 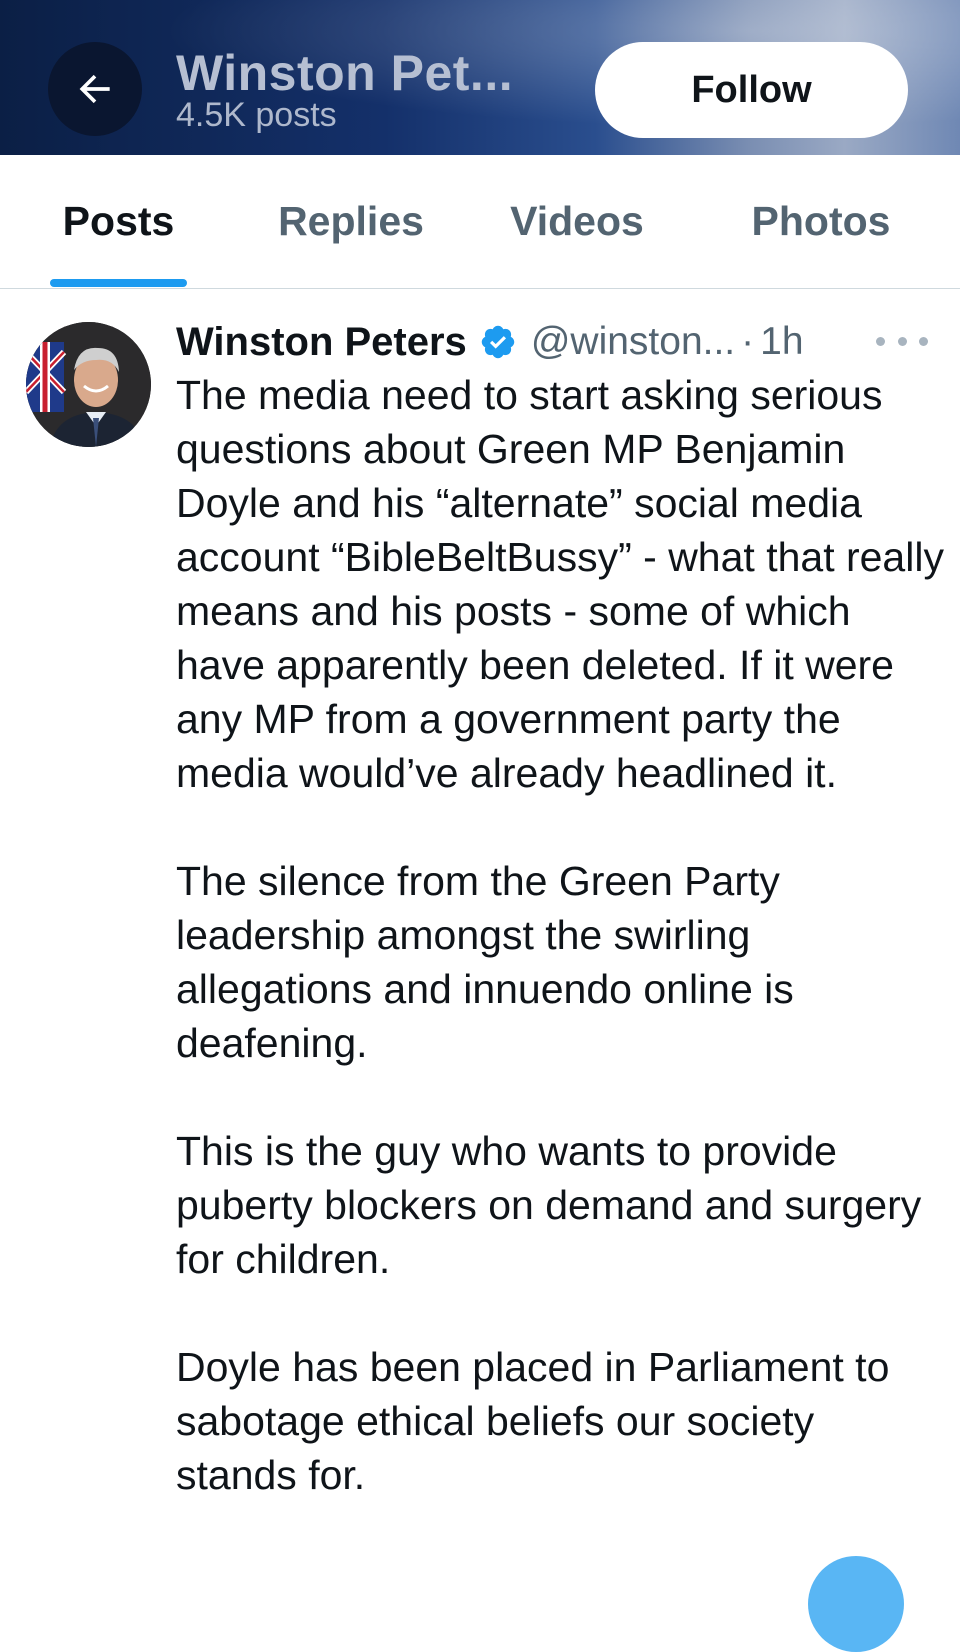 I want to click on arrow-left-icon, so click(x=94, y=89).